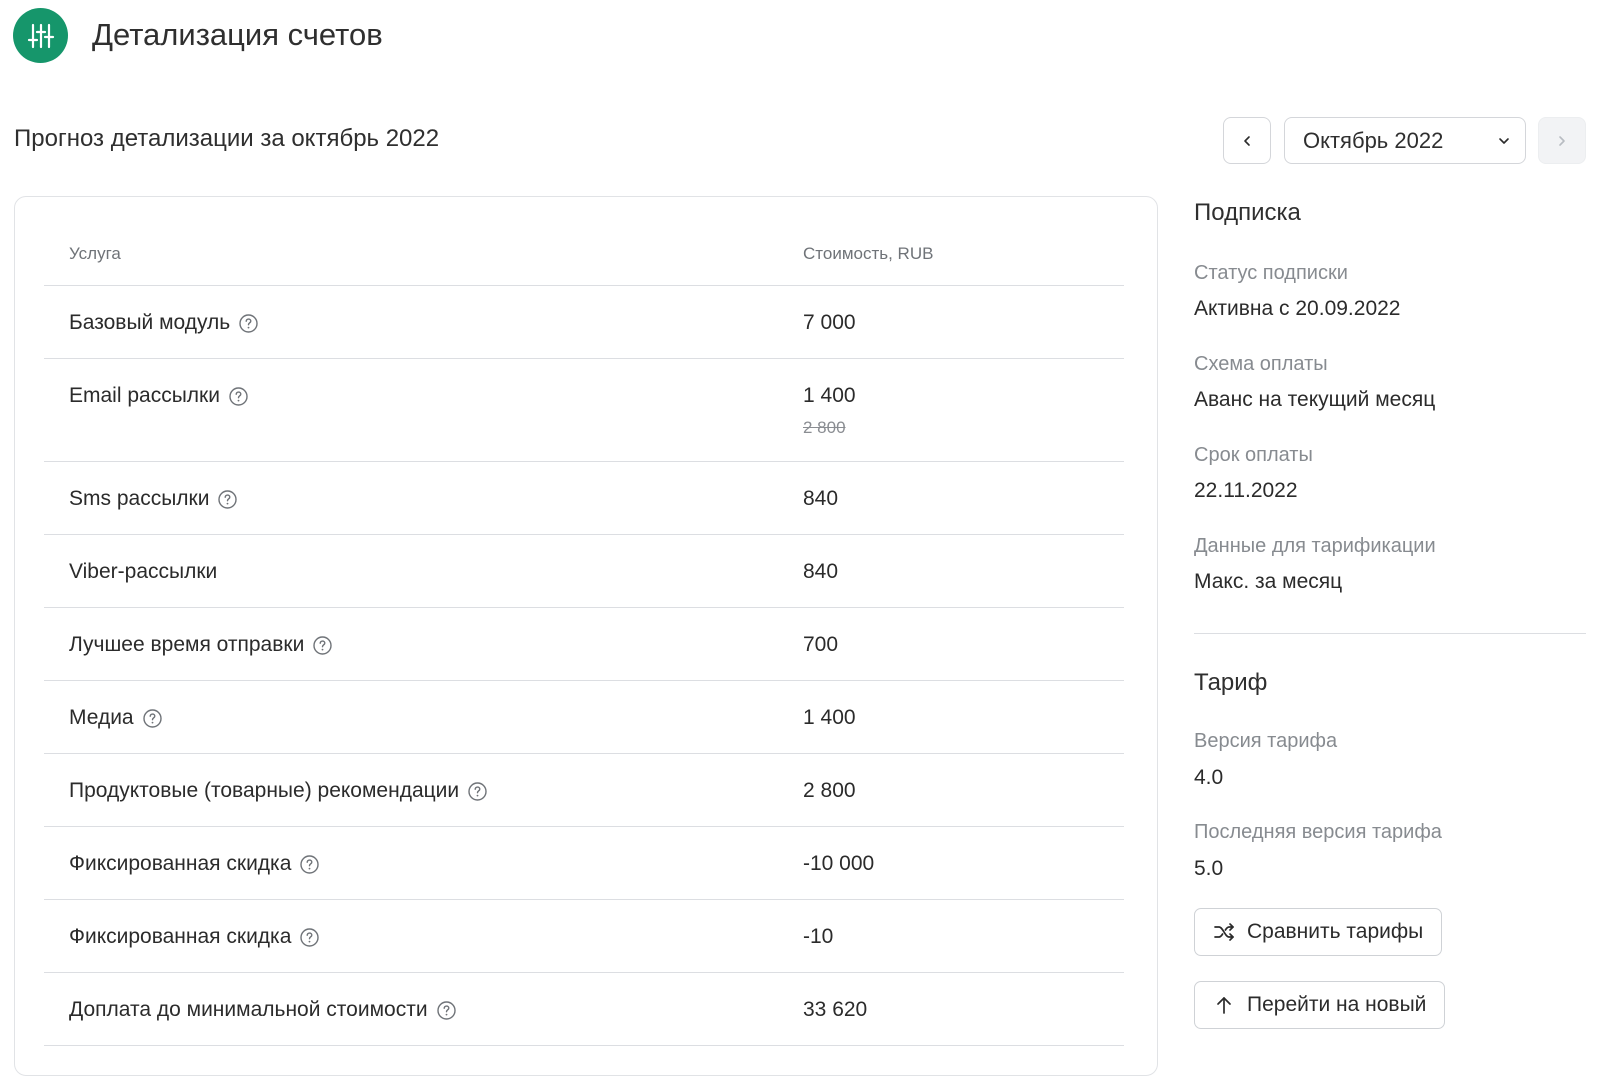  What do you see at coordinates (227, 138) in the screenshot?
I see `period-title: Прогноз детализации за октябрь 2022` at bounding box center [227, 138].